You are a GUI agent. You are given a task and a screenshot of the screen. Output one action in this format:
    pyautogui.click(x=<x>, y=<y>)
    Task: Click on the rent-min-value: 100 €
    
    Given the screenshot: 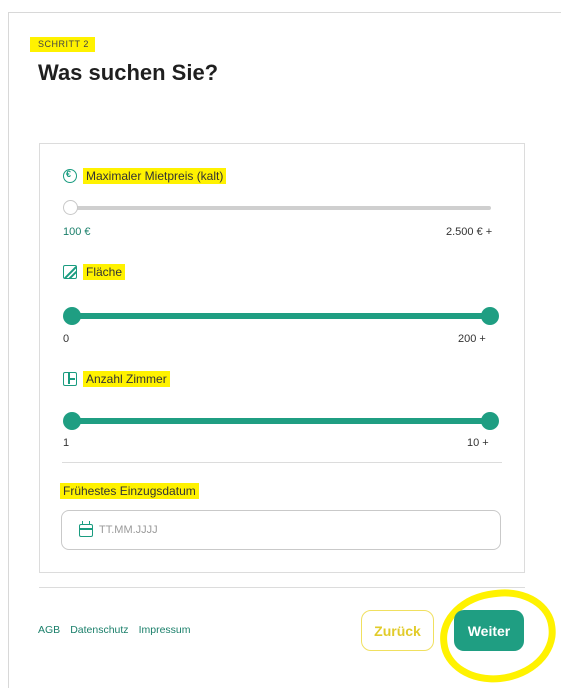 What is the action you would take?
    pyautogui.click(x=77, y=232)
    